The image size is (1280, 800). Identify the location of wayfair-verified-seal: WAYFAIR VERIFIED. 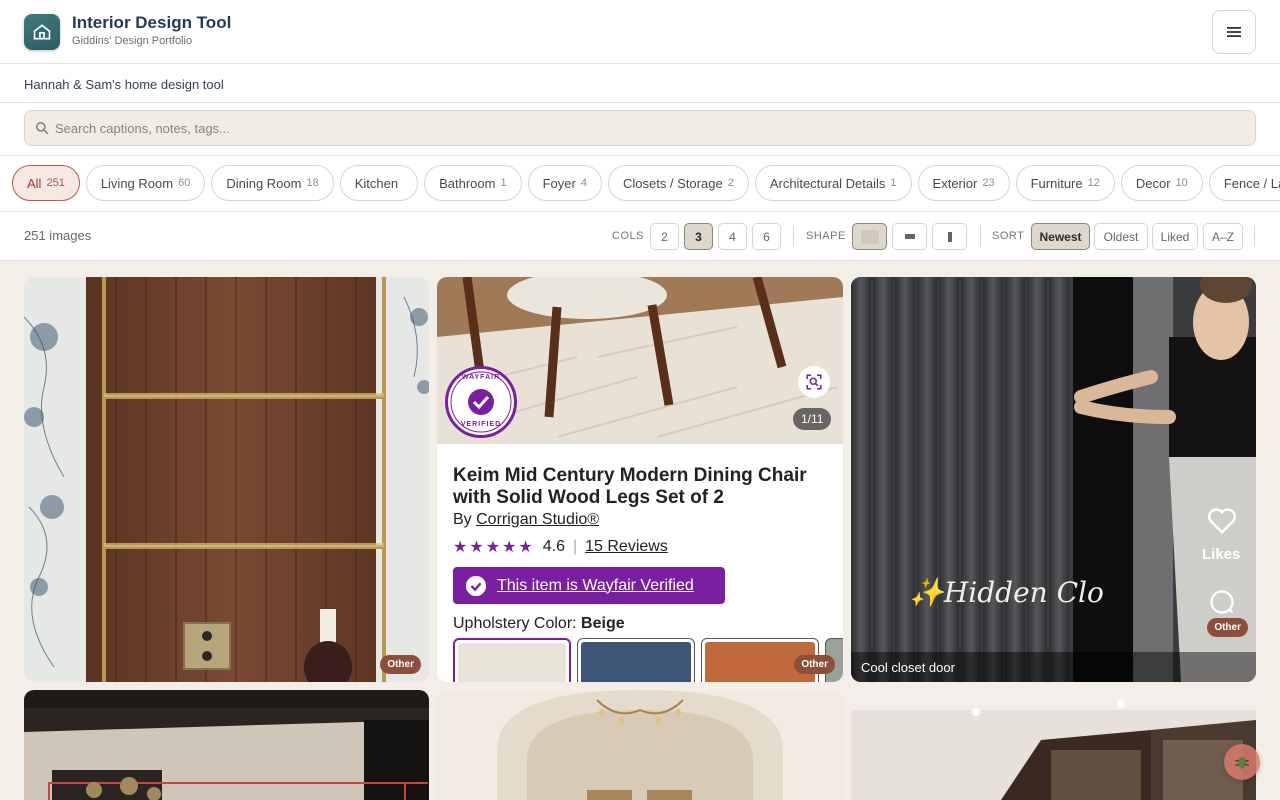
(481, 402).